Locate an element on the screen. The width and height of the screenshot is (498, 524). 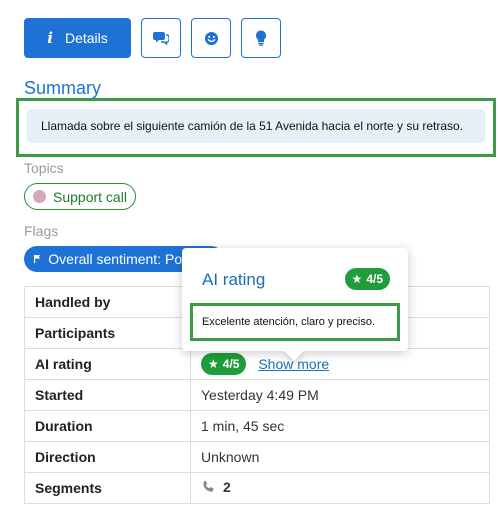
topic-chip: Support call is located at coordinates (80, 196).